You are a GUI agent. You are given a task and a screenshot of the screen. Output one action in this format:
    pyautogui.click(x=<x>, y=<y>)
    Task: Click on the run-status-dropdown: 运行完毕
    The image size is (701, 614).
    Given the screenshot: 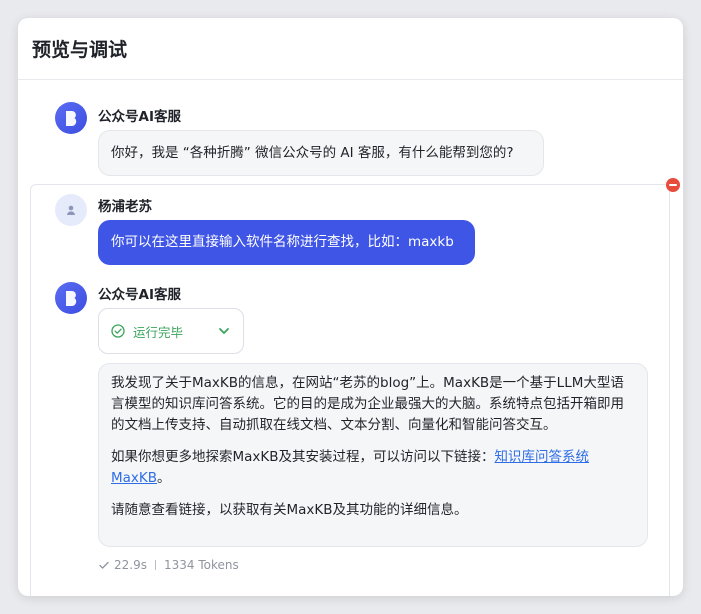 What is the action you would take?
    pyautogui.click(x=171, y=331)
    